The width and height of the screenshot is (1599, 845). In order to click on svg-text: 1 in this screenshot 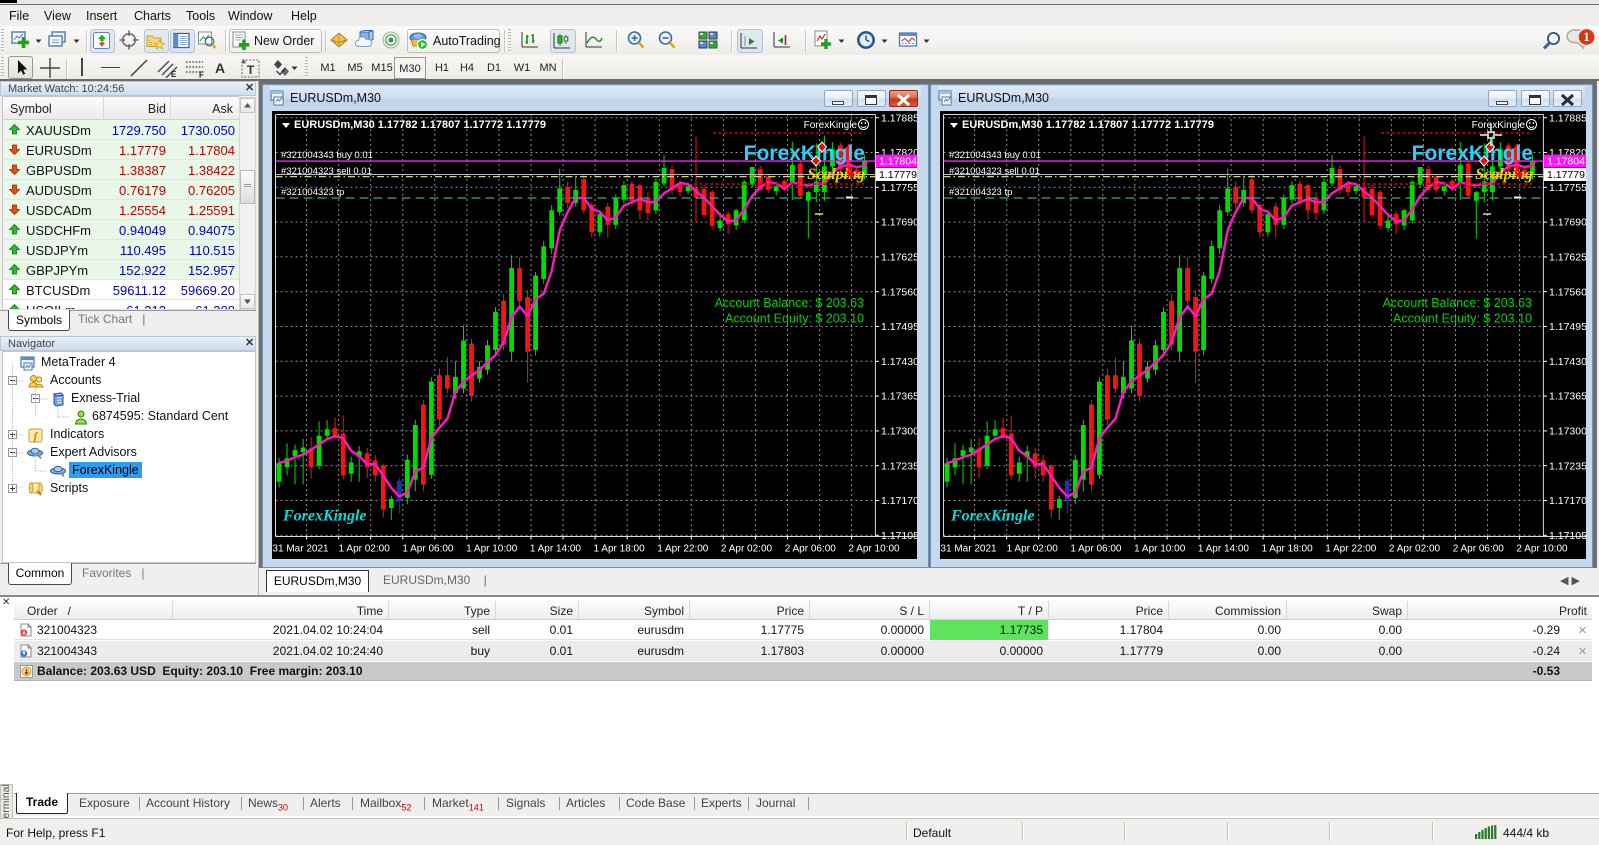, I will do `click(1586, 37)`.